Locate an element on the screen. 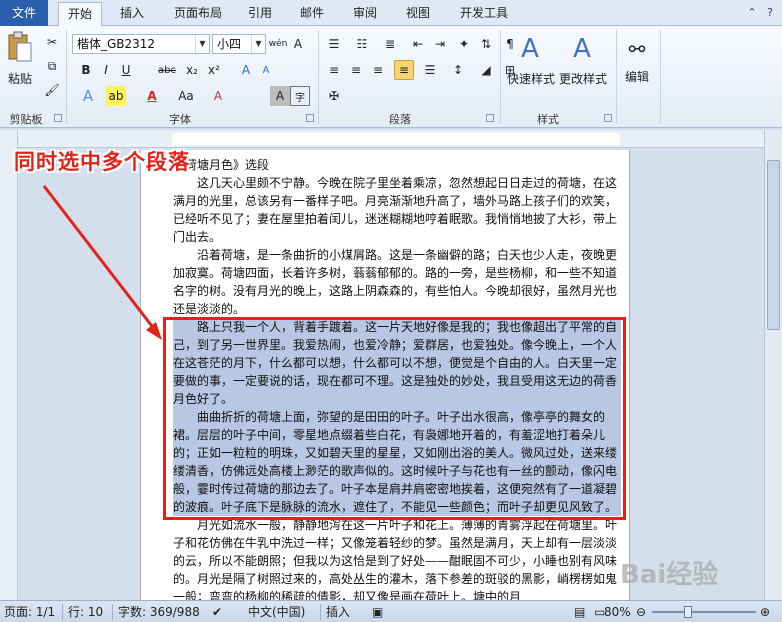 This screenshot has width=782, height=622. annotation-label: 同时选中多个段落 is located at coordinates (102, 162).